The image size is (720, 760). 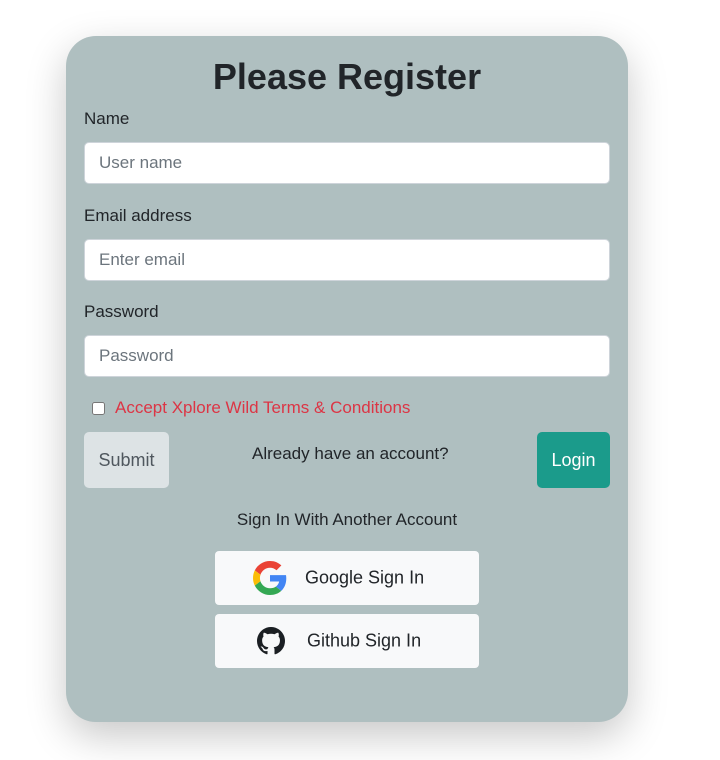 I want to click on github-sign-in-button: Github Sign In, so click(x=347, y=641).